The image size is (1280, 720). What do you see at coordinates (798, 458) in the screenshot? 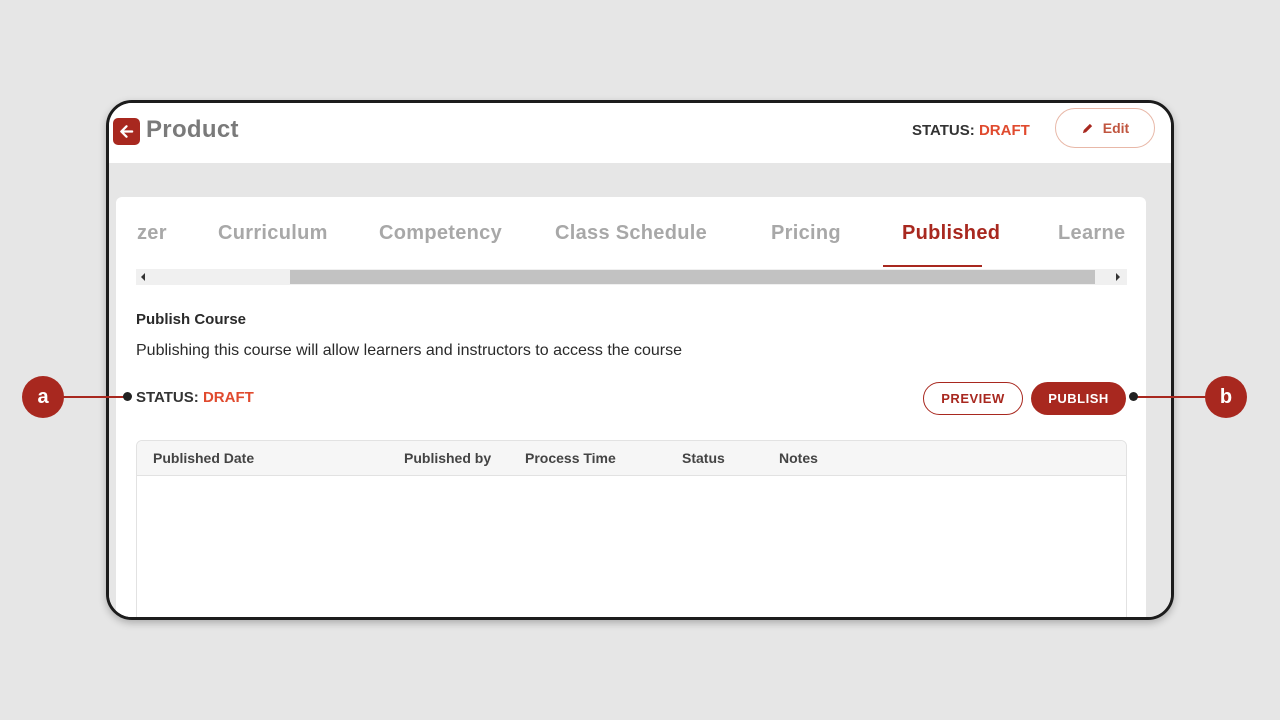
I see `column-header-notes: Notes` at bounding box center [798, 458].